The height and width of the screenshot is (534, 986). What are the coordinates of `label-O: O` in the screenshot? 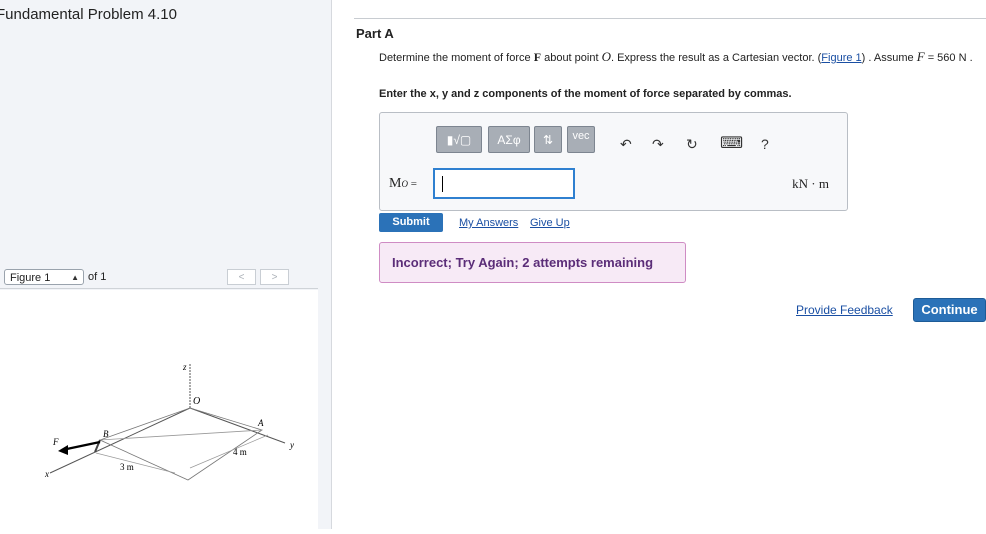 It's located at (196, 401).